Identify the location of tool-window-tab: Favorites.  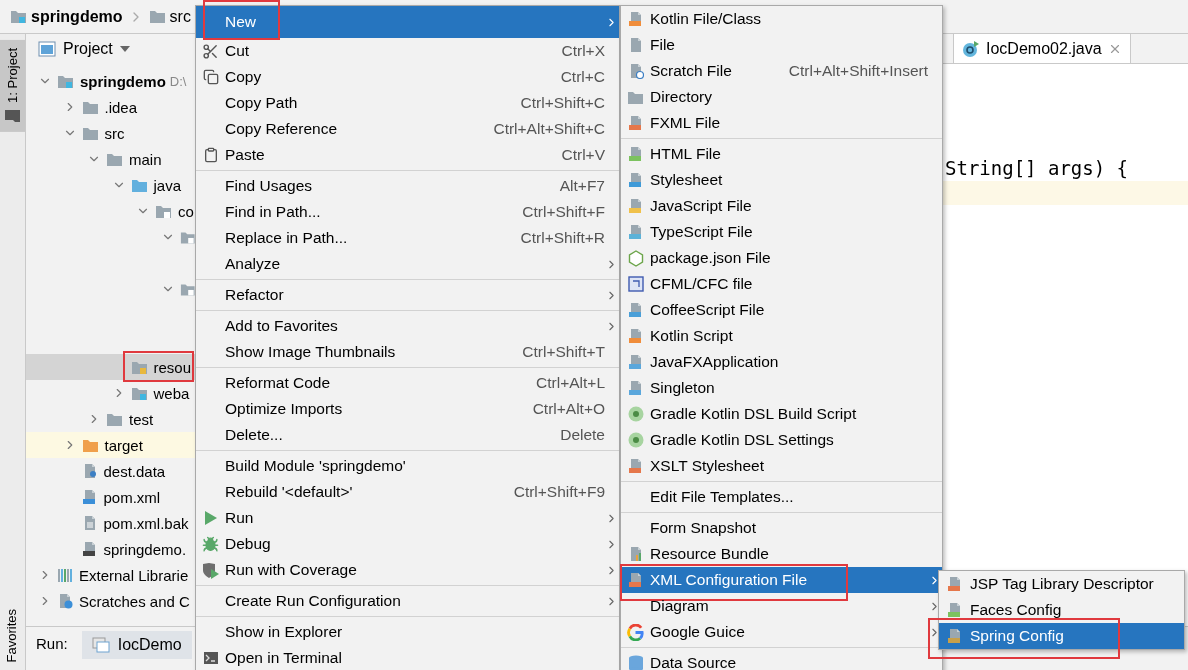
(11, 635).